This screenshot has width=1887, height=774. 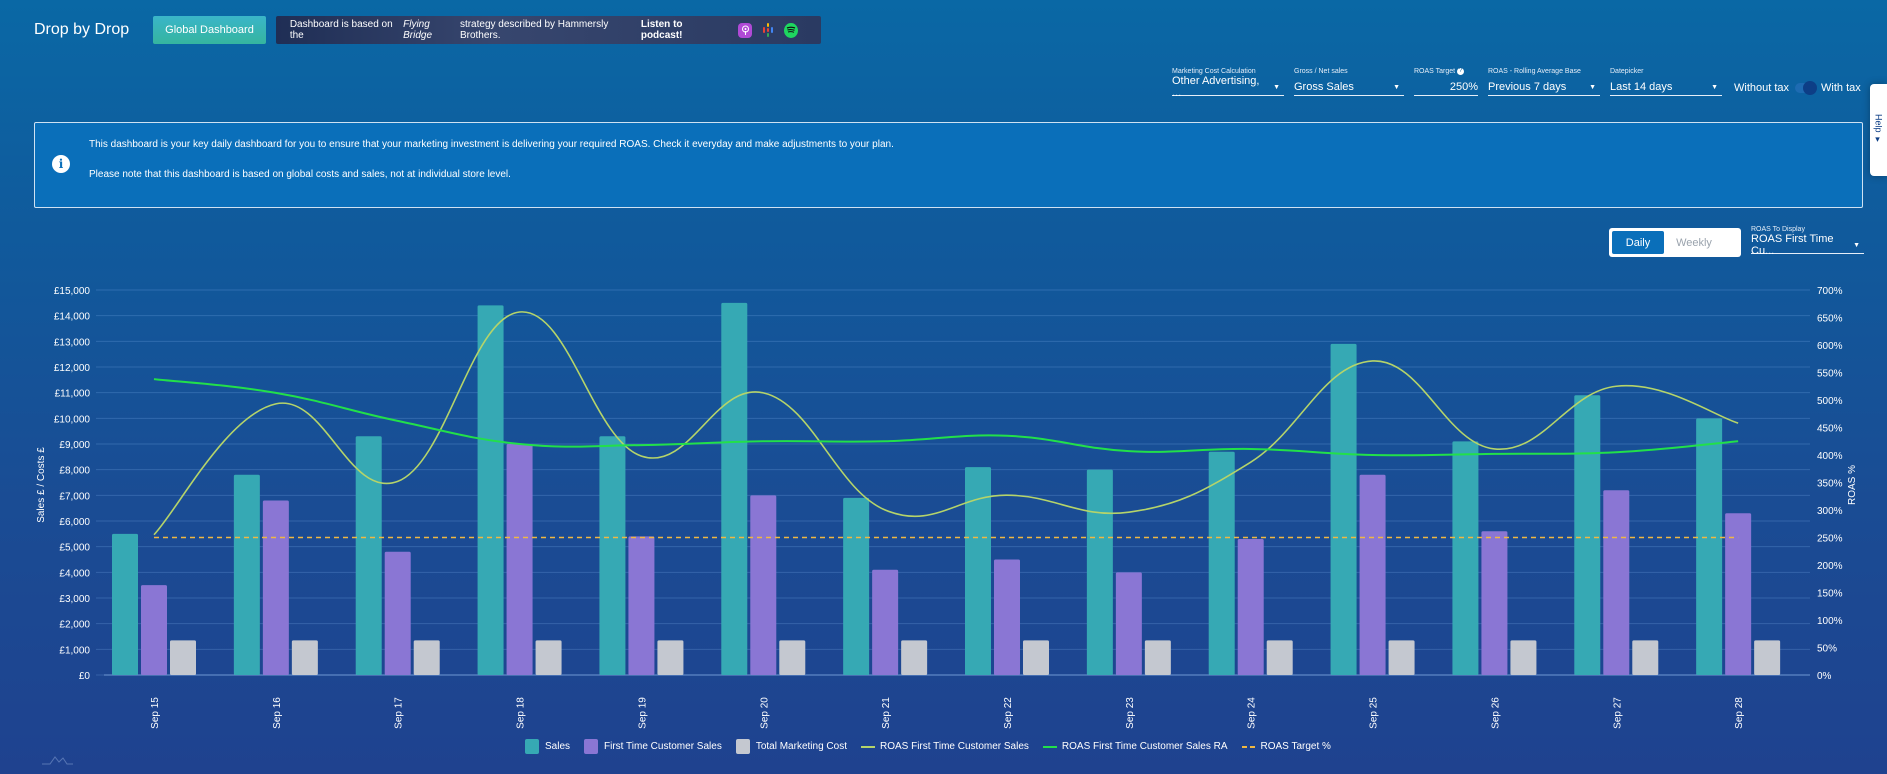 I want to click on marketing-cost-select: Other Advertising, ... ▼, so click(x=1228, y=87).